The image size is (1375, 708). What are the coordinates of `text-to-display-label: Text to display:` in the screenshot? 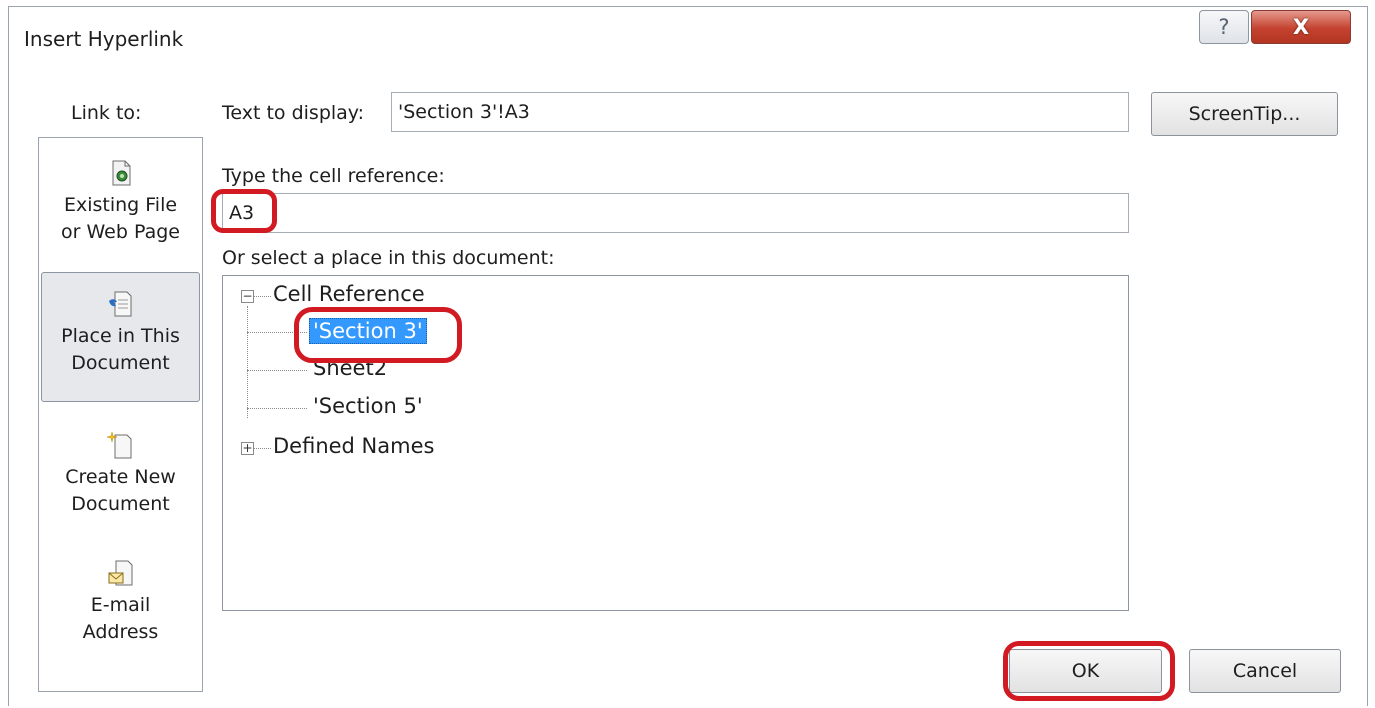 It's located at (293, 113).